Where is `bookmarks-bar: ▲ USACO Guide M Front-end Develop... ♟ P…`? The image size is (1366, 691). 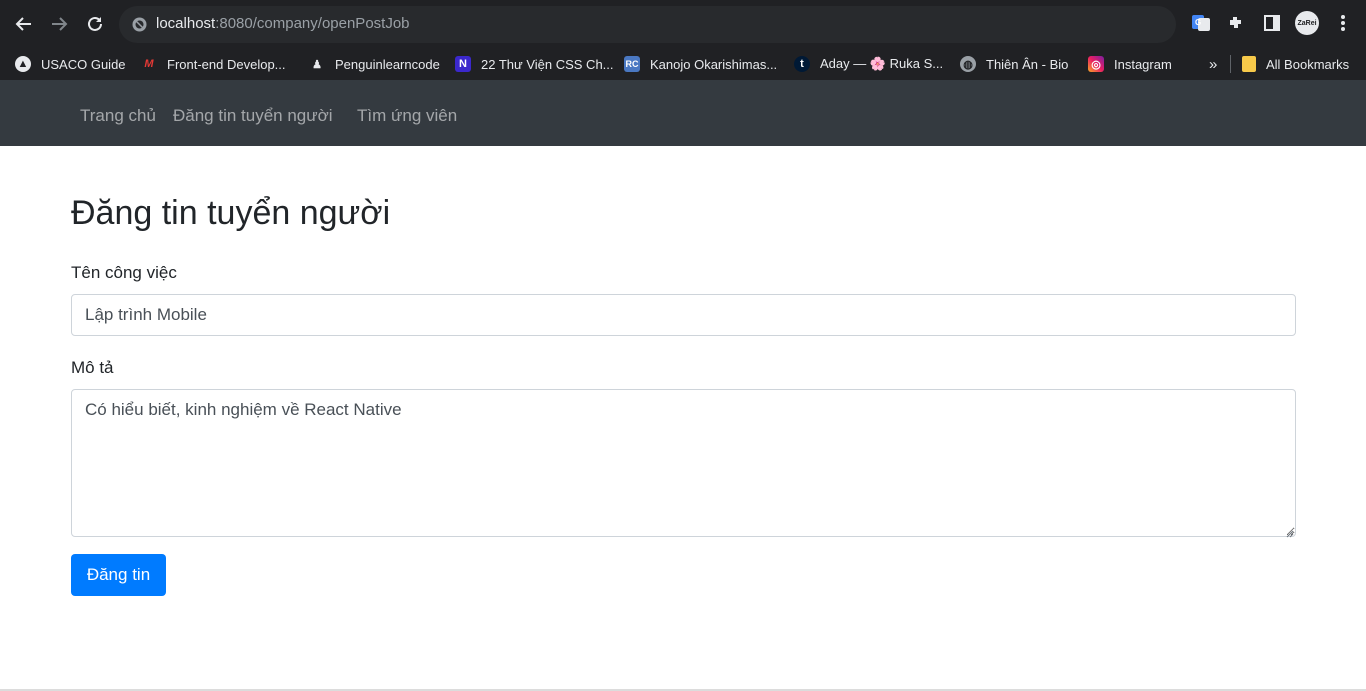
bookmarks-bar: ▲ USACO Guide M Front-end Develop... ♟ P… is located at coordinates (683, 63).